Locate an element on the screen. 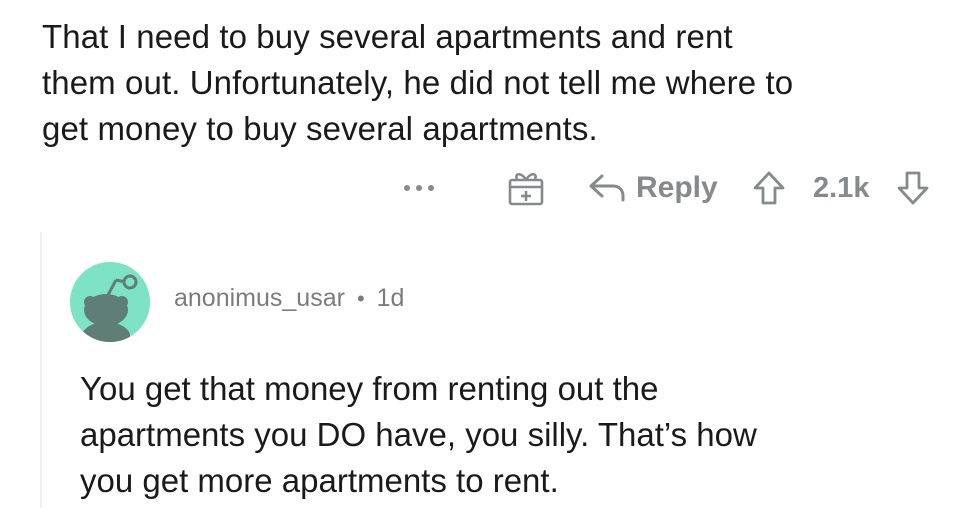 This screenshot has height=508, width=980. comment-action-bar: Reply 2.1k is located at coordinates (490, 188).